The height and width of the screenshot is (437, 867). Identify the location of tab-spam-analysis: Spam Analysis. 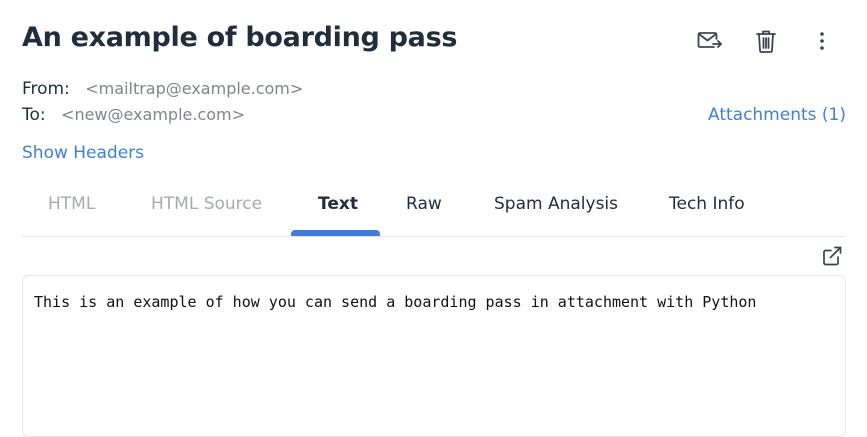
(556, 204).